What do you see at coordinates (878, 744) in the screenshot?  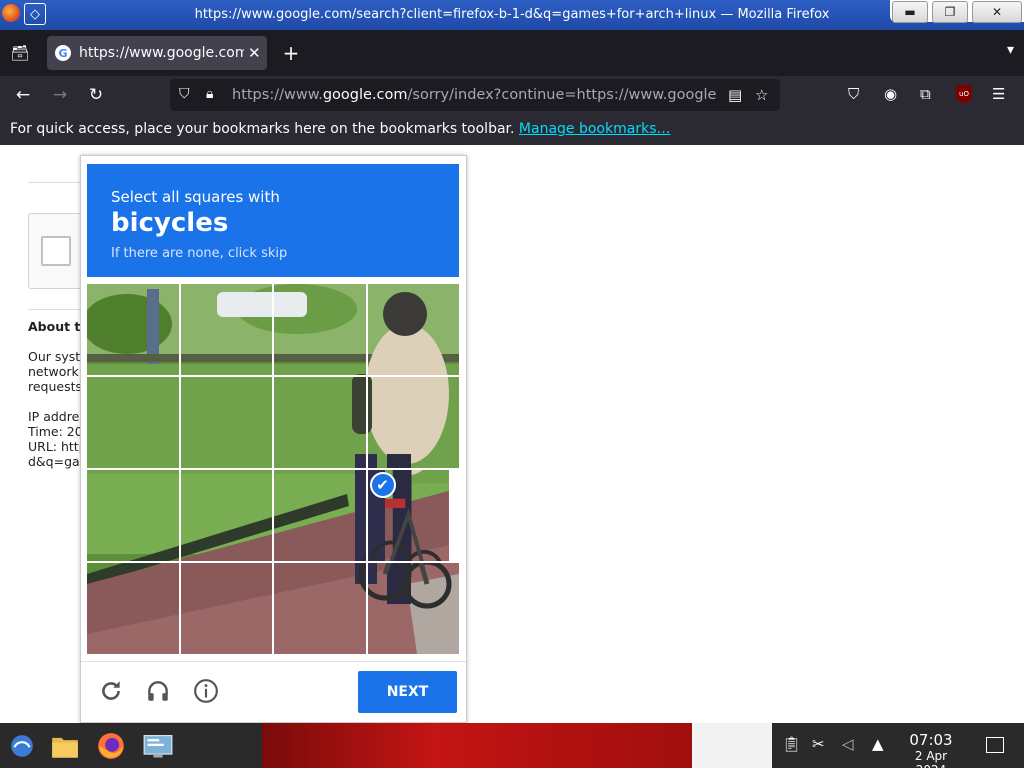 I see `tray-expand-icon: ▲` at bounding box center [878, 744].